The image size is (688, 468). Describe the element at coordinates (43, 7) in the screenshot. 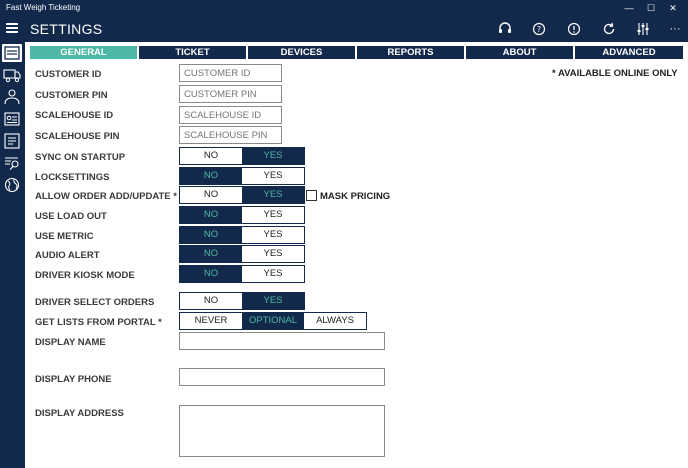

I see `app-title: Fast Weigh Ticketing` at that location.